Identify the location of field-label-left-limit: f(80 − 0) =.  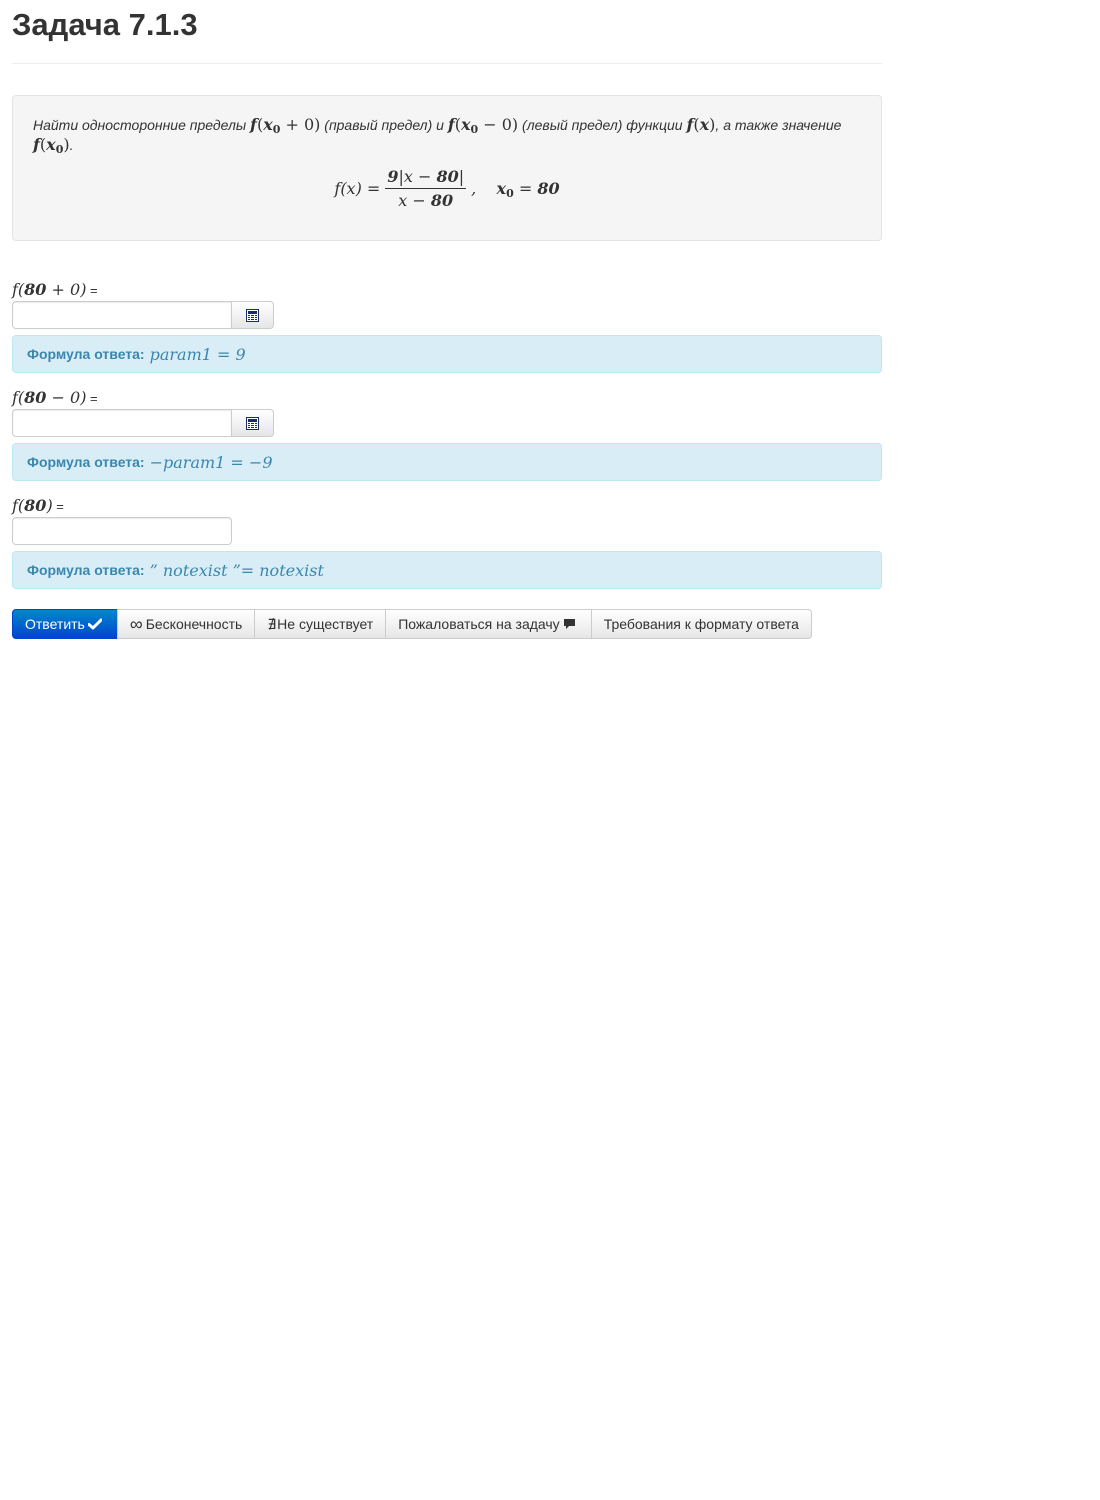
(447, 398).